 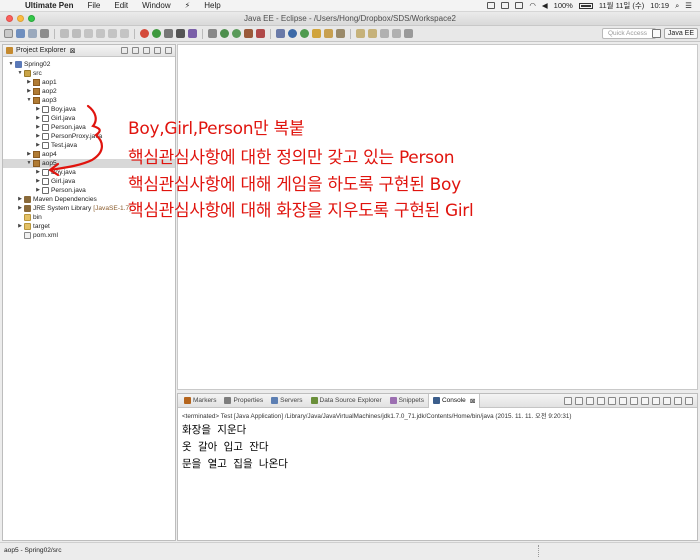 I want to click on close-view-icon: ⊠, so click(x=73, y=51).